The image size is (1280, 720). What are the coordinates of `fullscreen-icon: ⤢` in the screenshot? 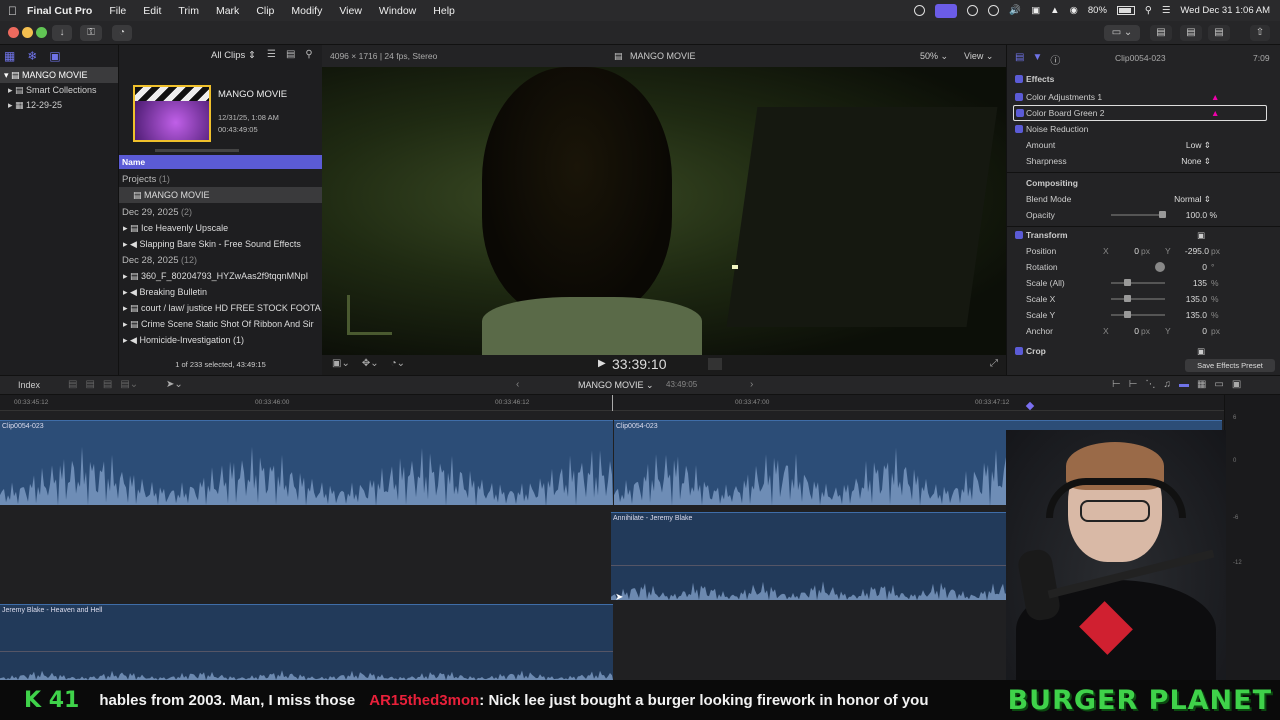 It's located at (994, 363).